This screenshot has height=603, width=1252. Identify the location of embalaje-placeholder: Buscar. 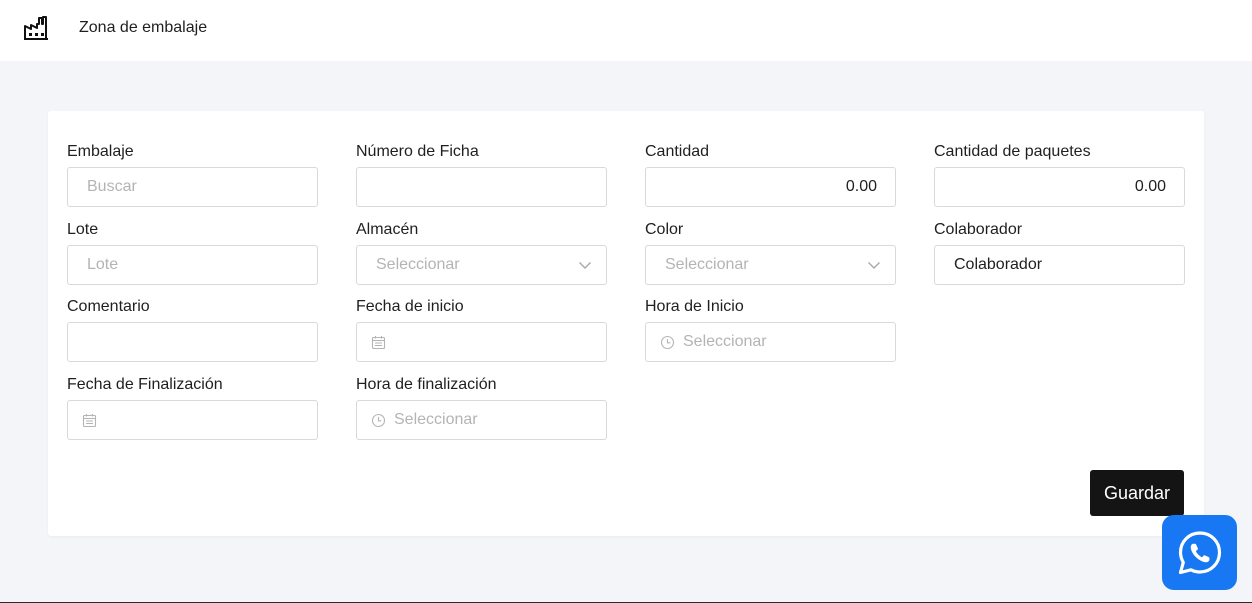
(112, 186).